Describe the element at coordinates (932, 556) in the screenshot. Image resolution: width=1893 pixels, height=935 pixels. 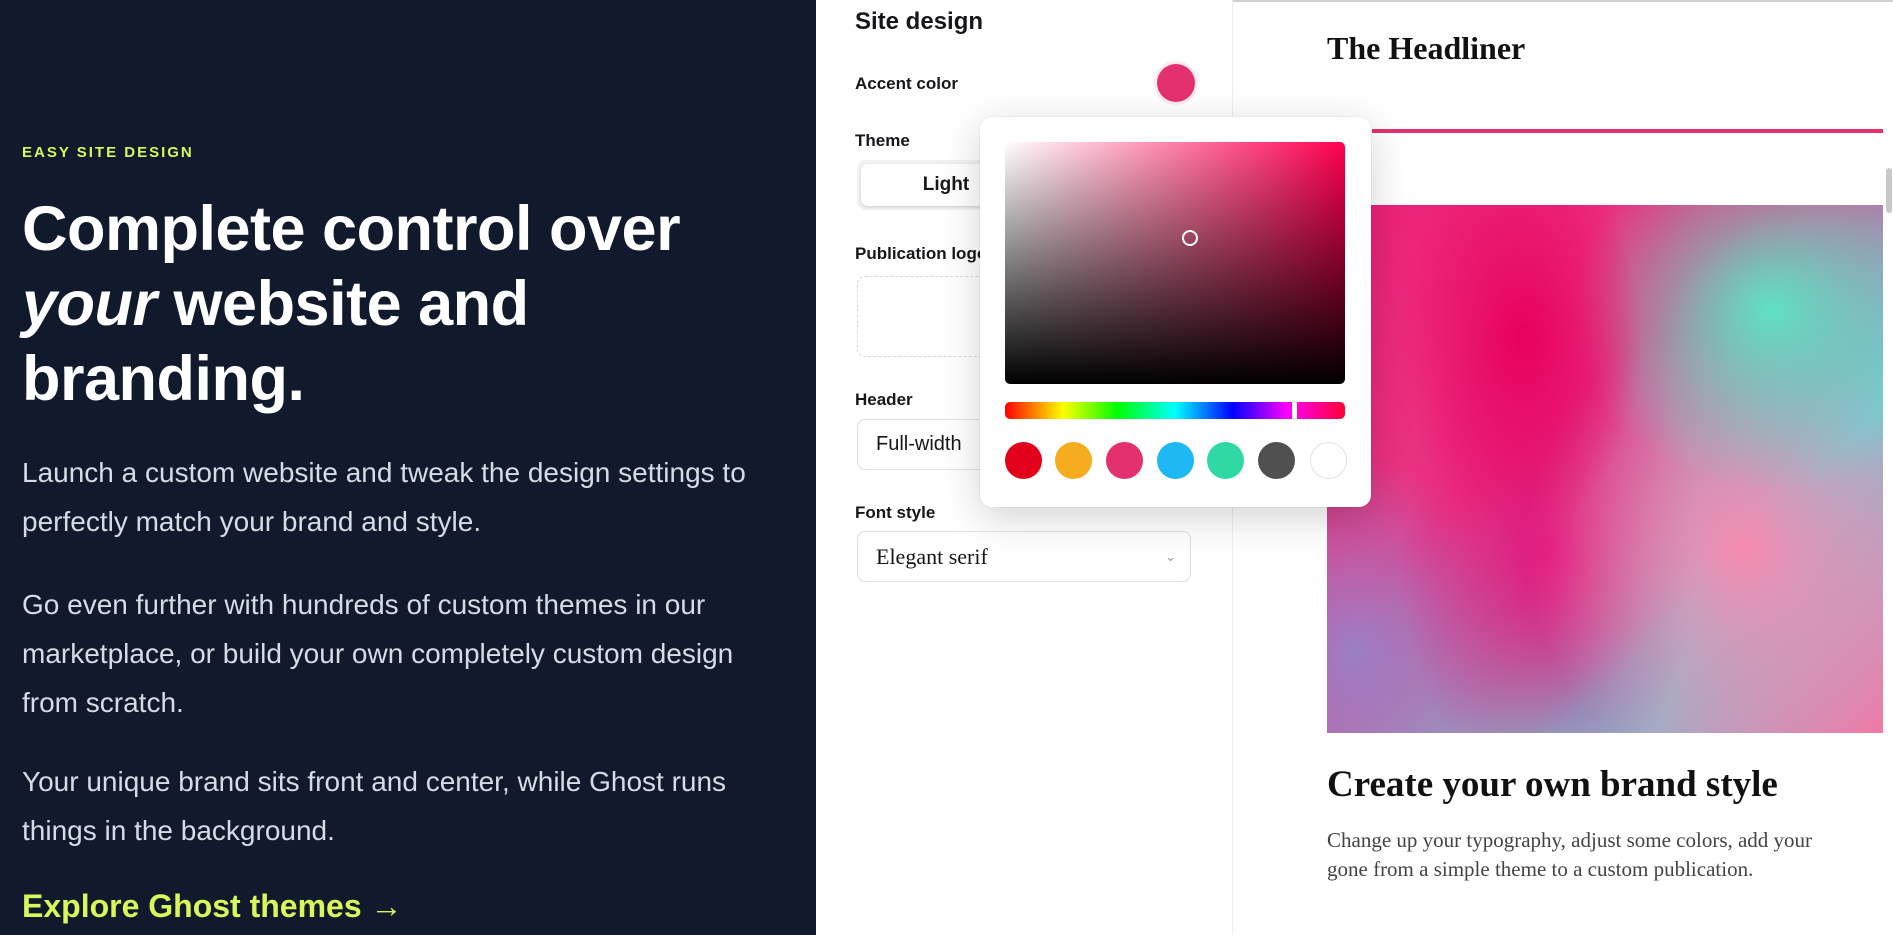
I see `font-style-value: Elegant serif` at that location.